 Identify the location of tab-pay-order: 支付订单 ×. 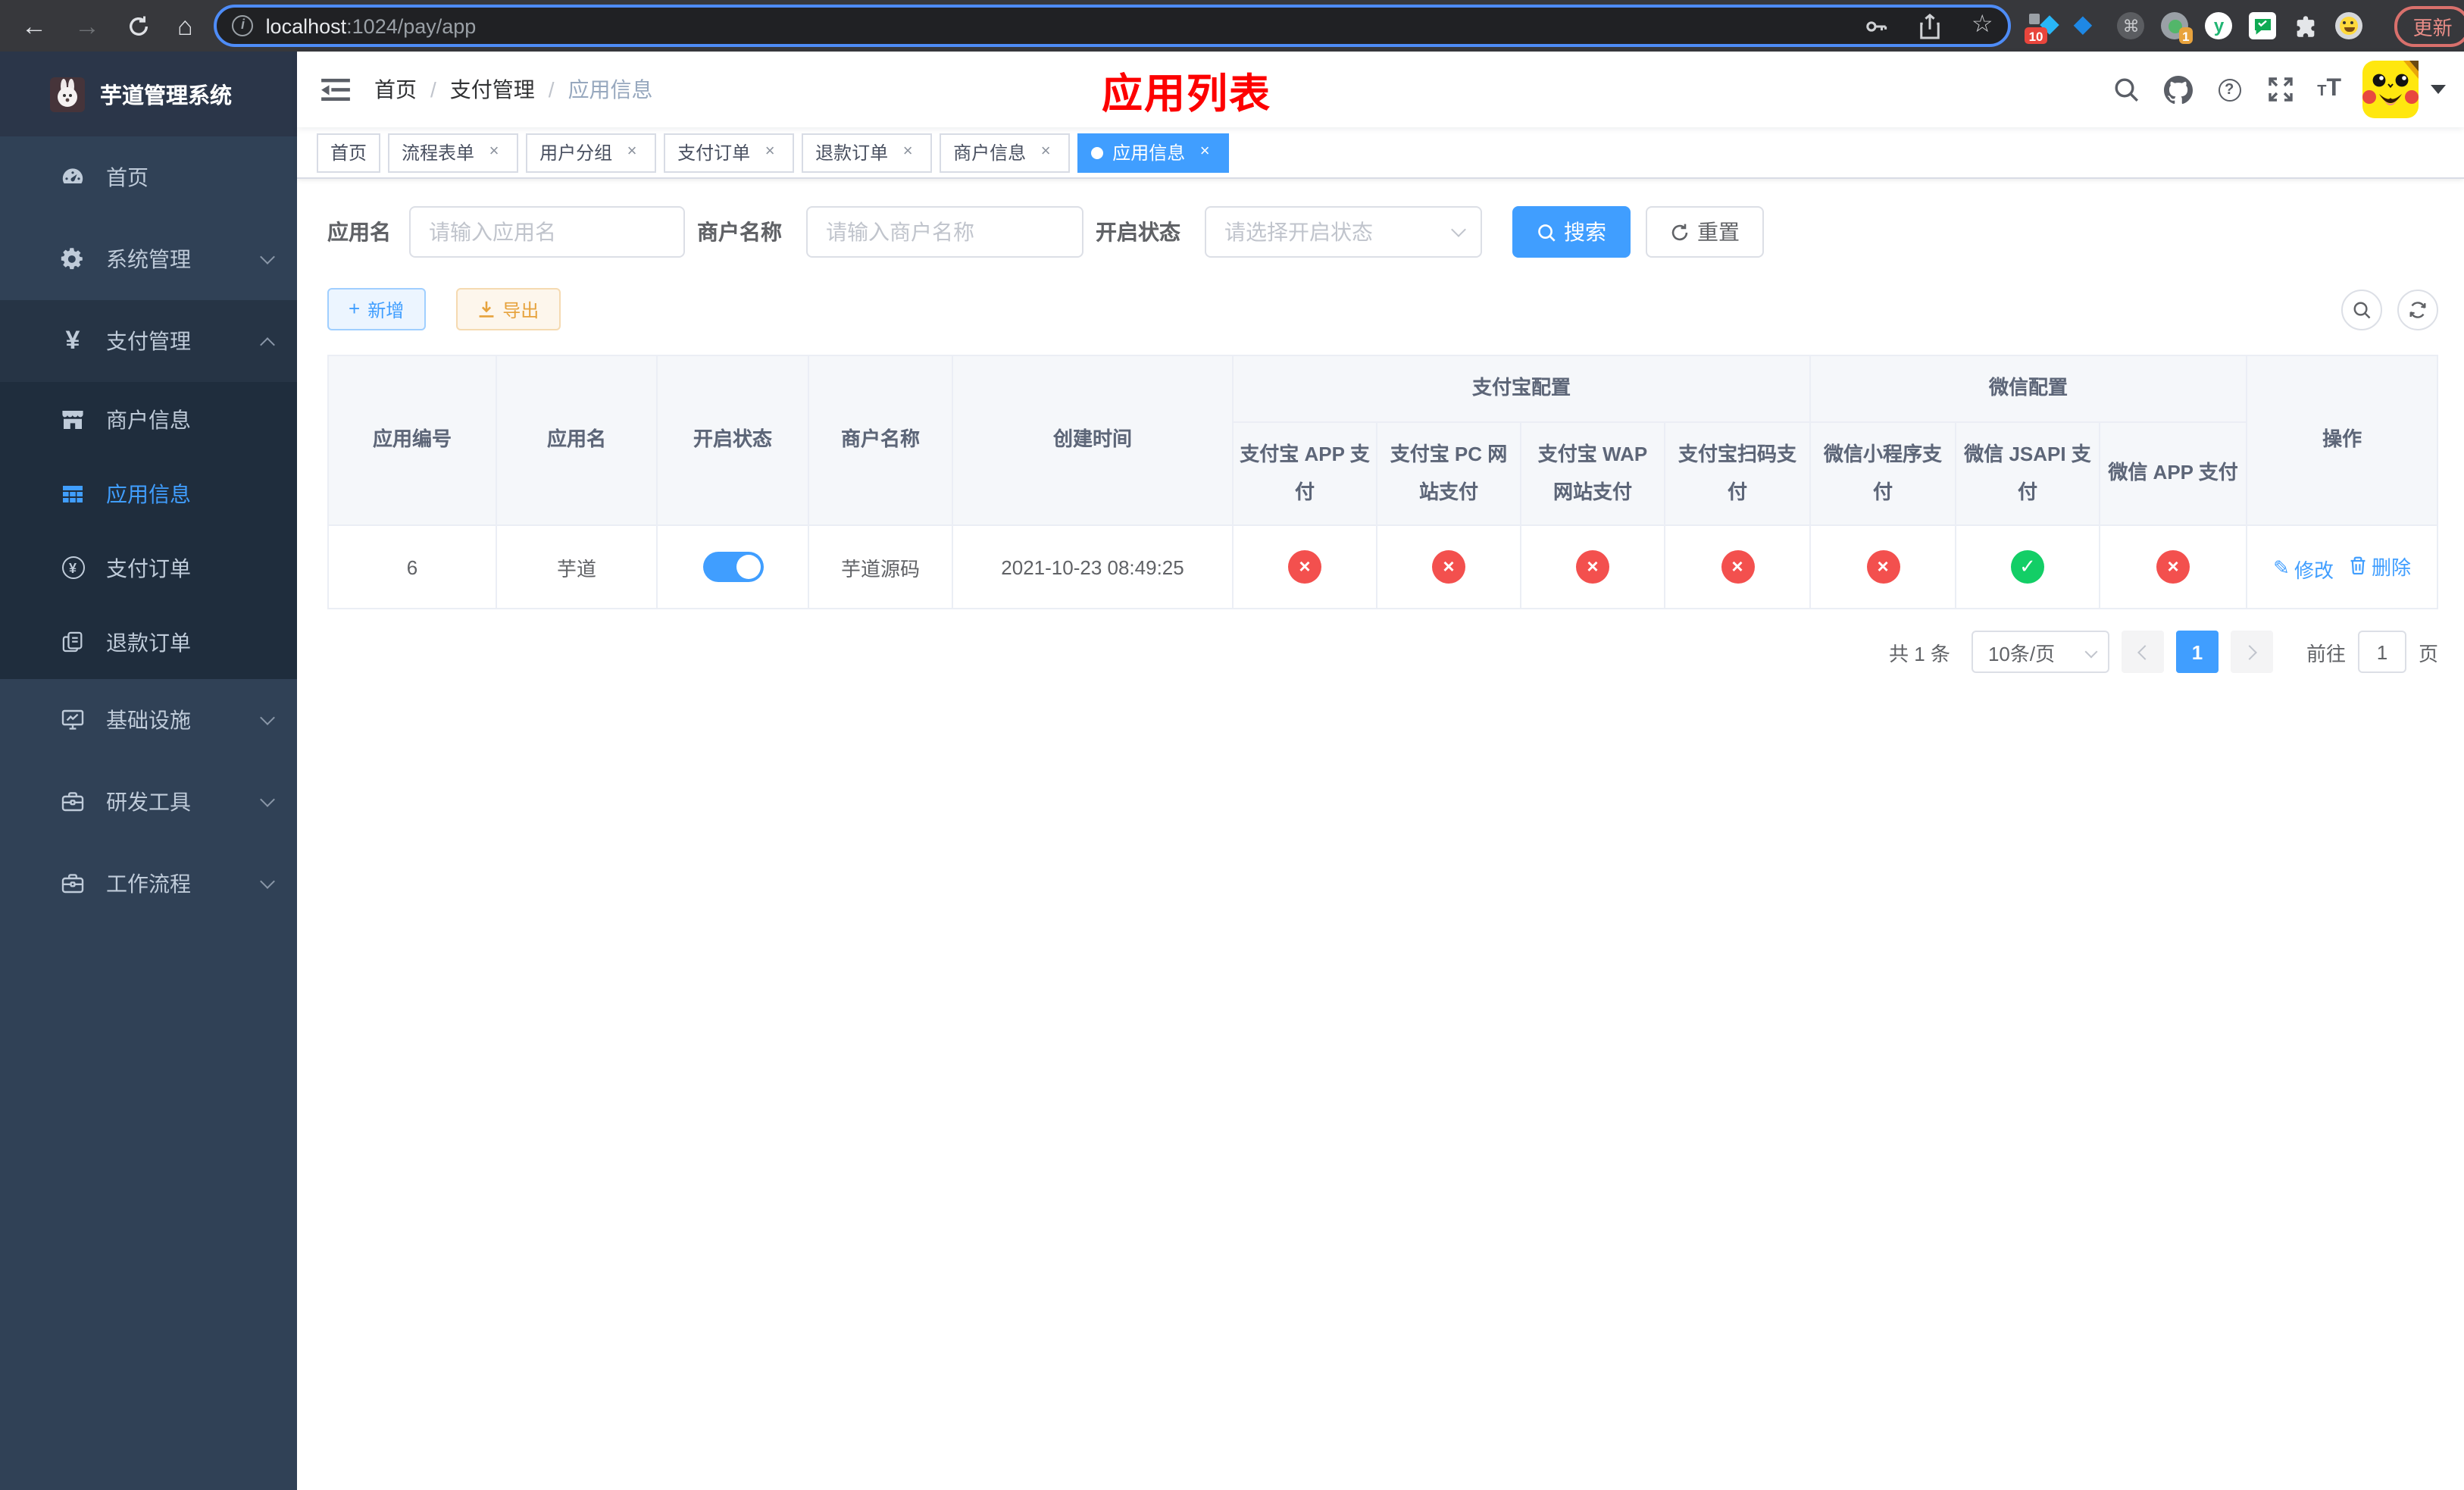
(729, 152).